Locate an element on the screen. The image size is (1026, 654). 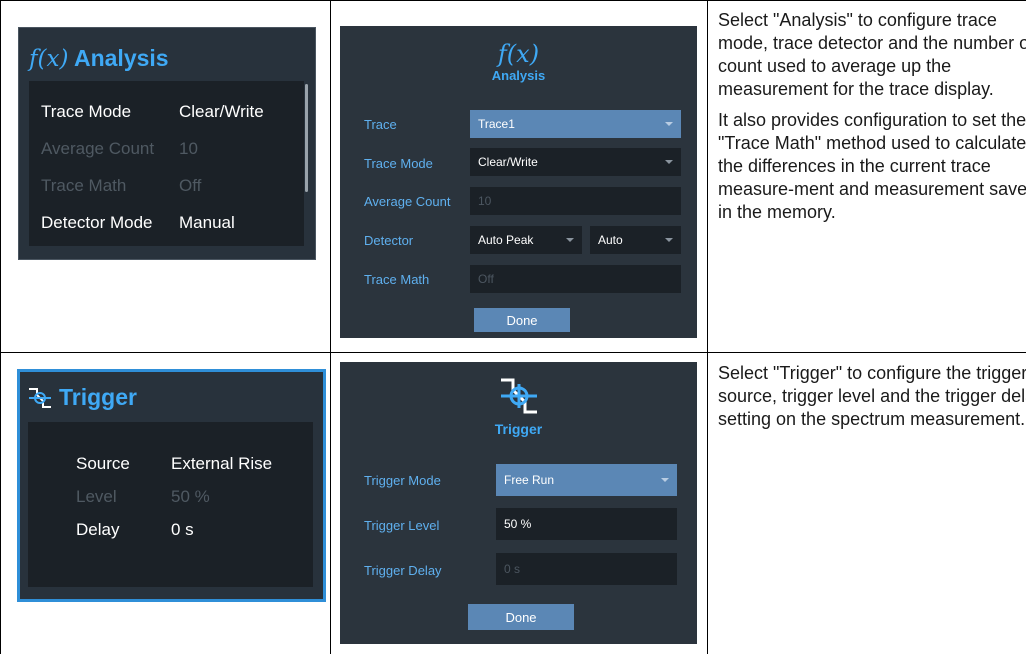
trigger-delay-input-value: 0 s is located at coordinates (512, 569).